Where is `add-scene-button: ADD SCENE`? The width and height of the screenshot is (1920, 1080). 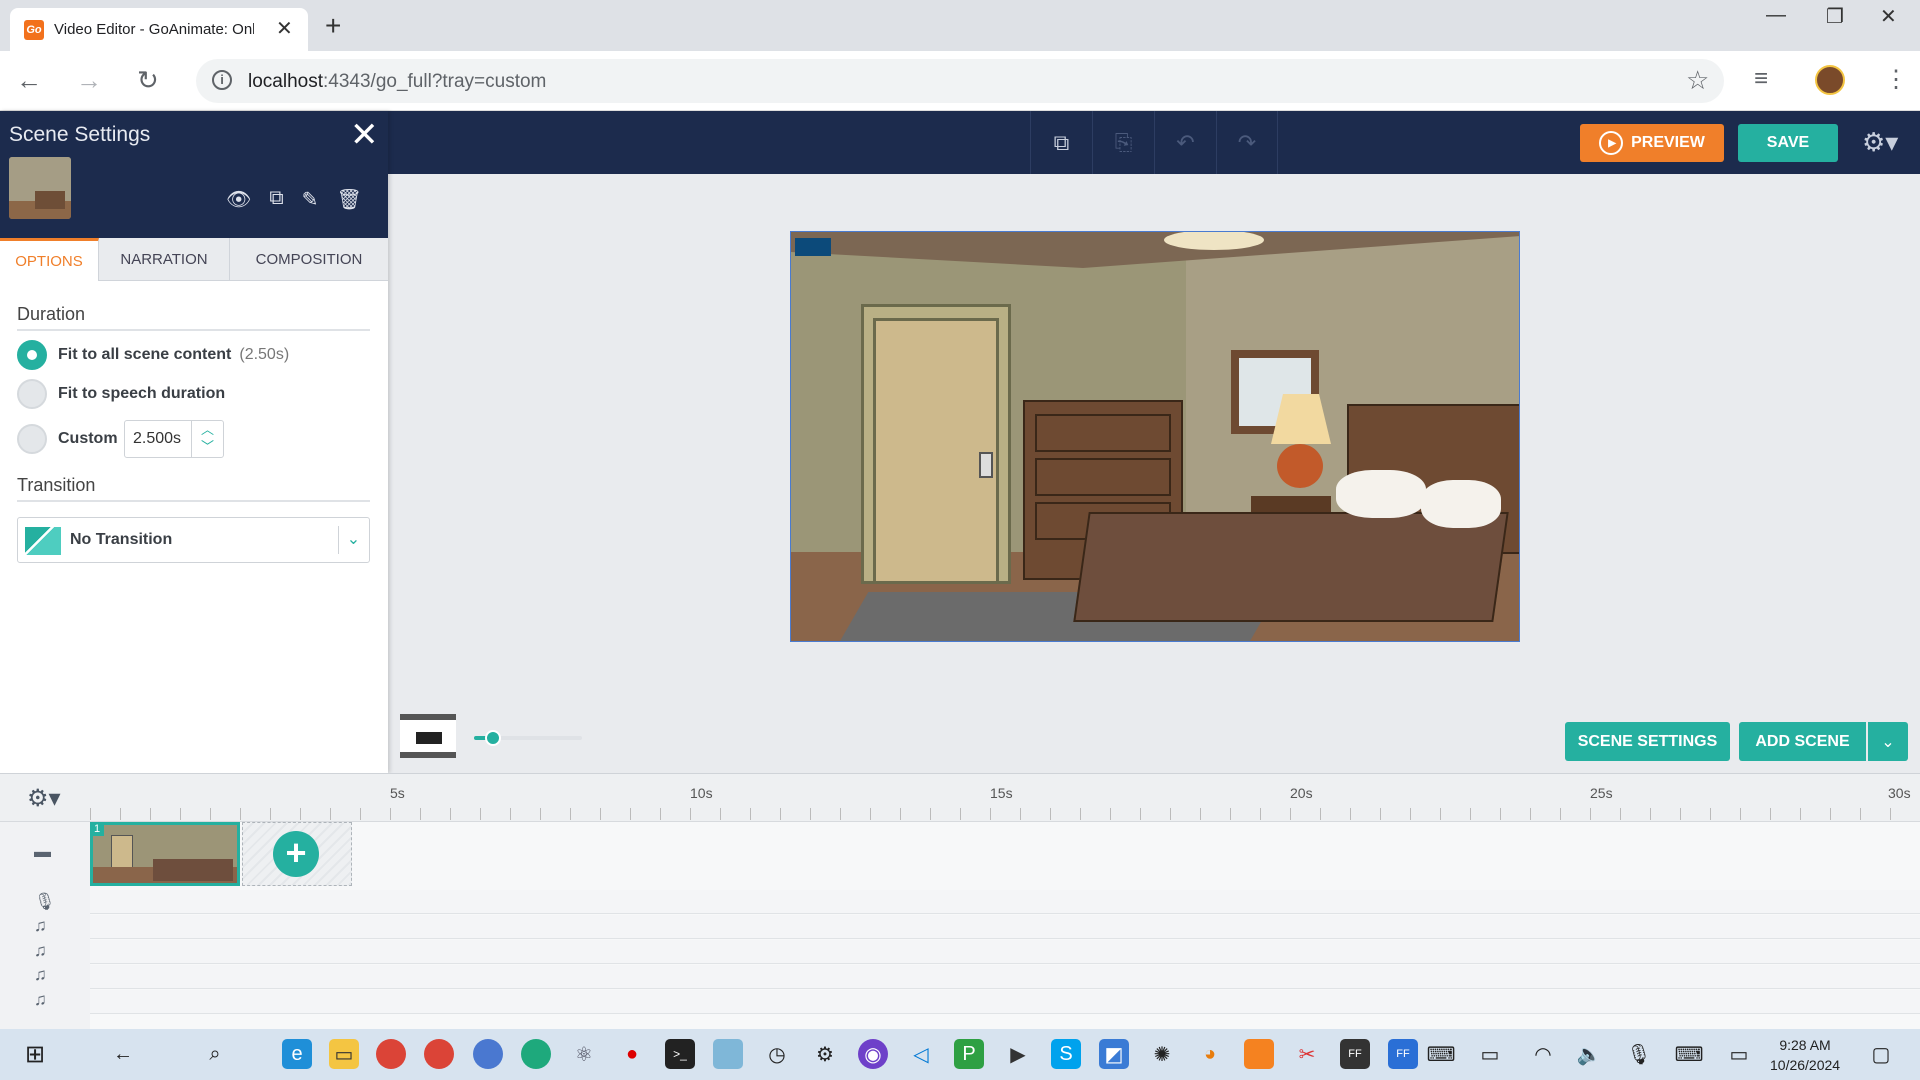
add-scene-button: ADD SCENE is located at coordinates (1802, 741).